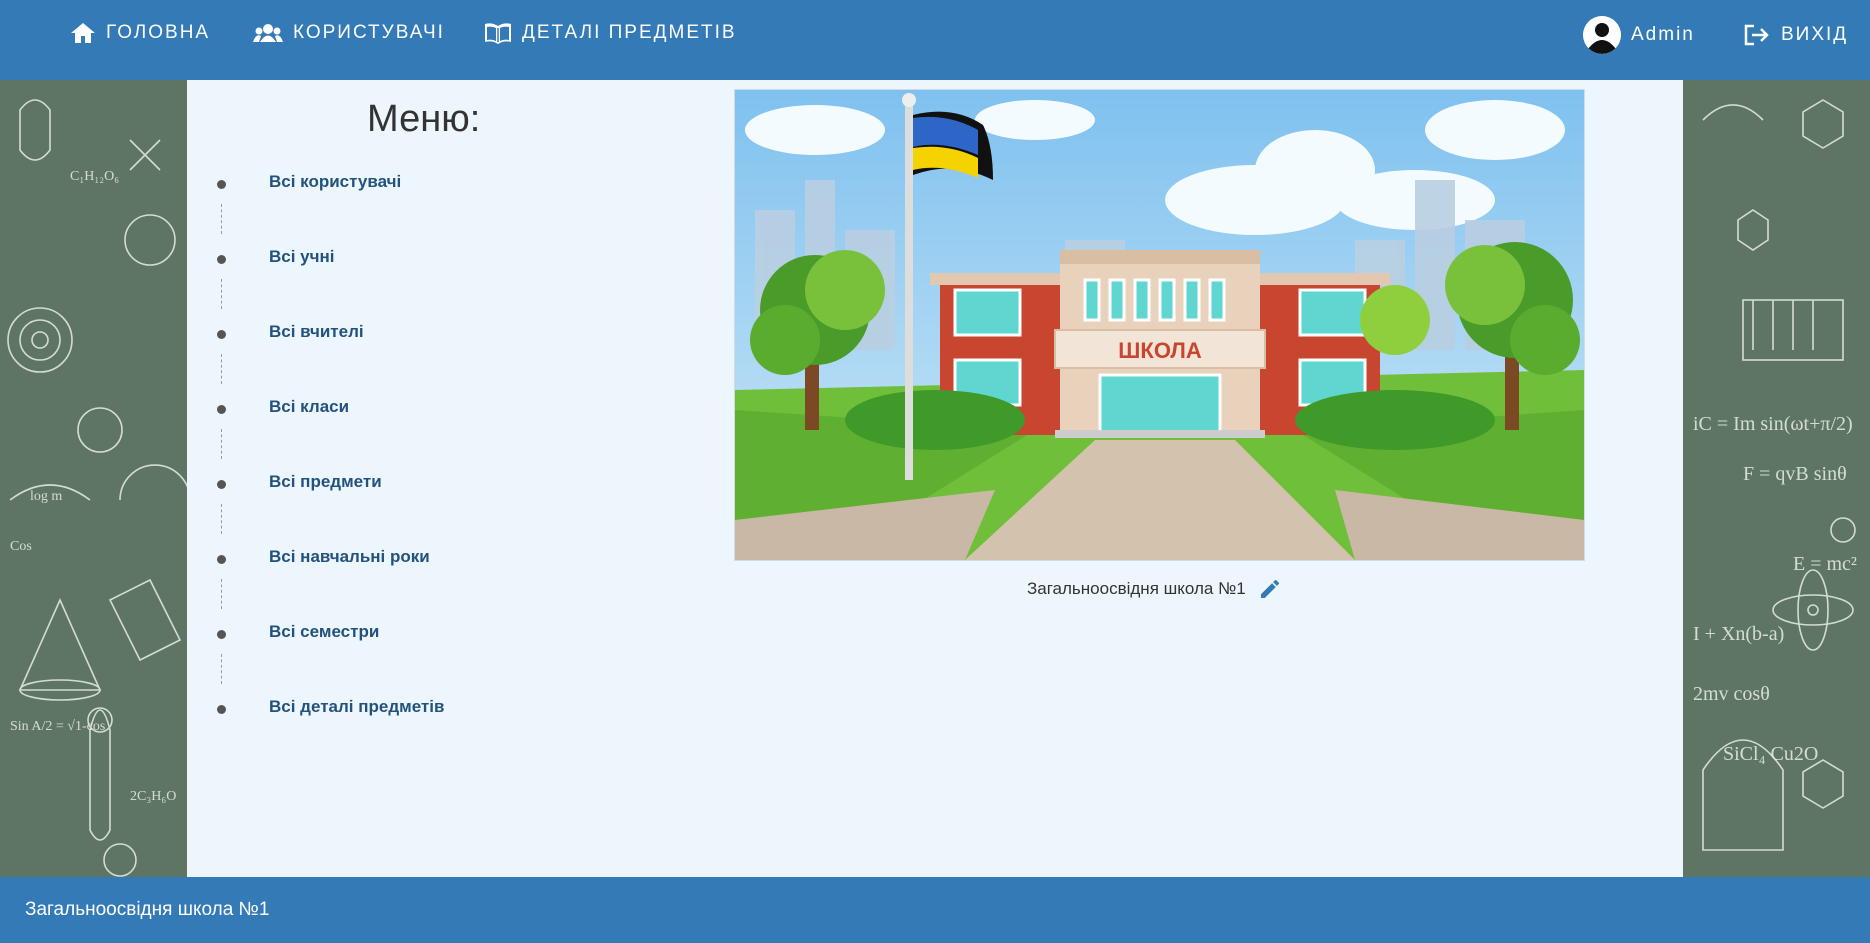  I want to click on svg-text: Cos, so click(21, 546).